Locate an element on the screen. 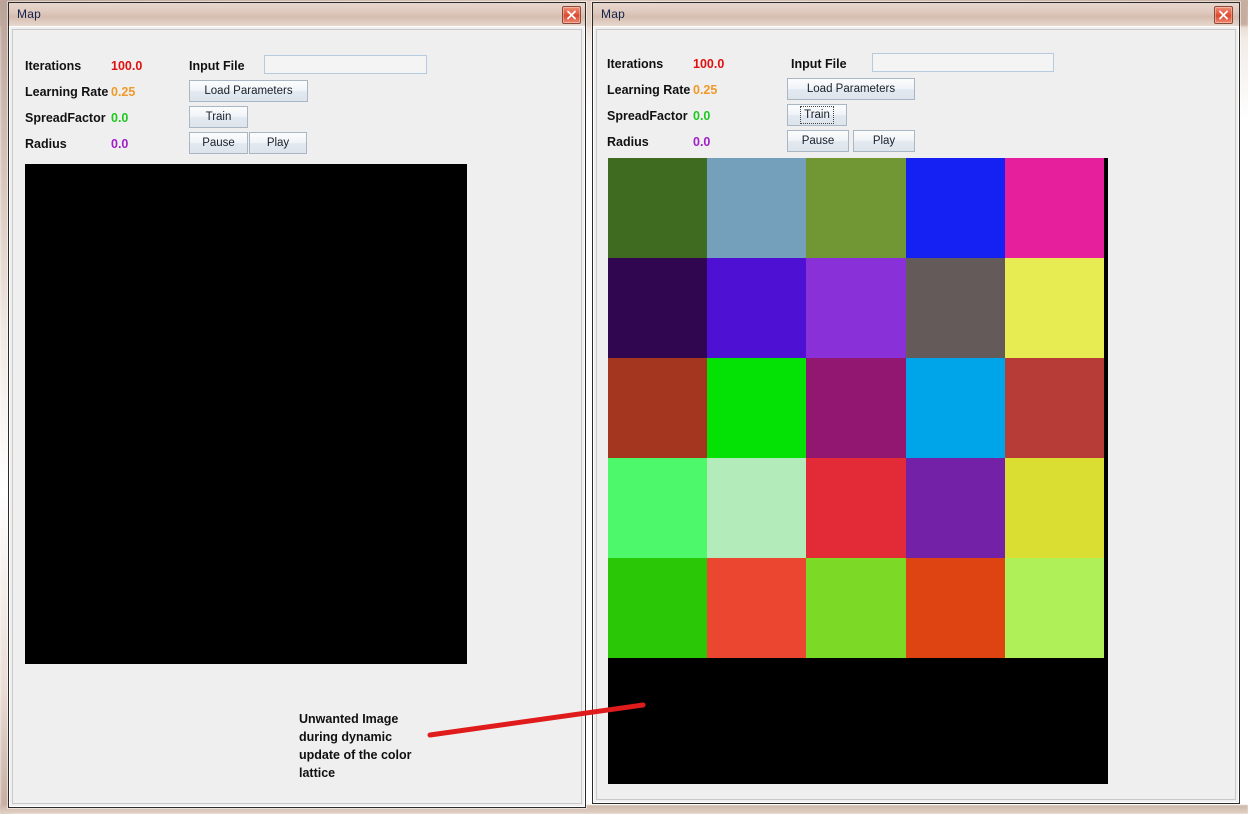 Image resolution: width=1248 pixels, height=814 pixels. titlebar-left: Map is located at coordinates (297, 15).